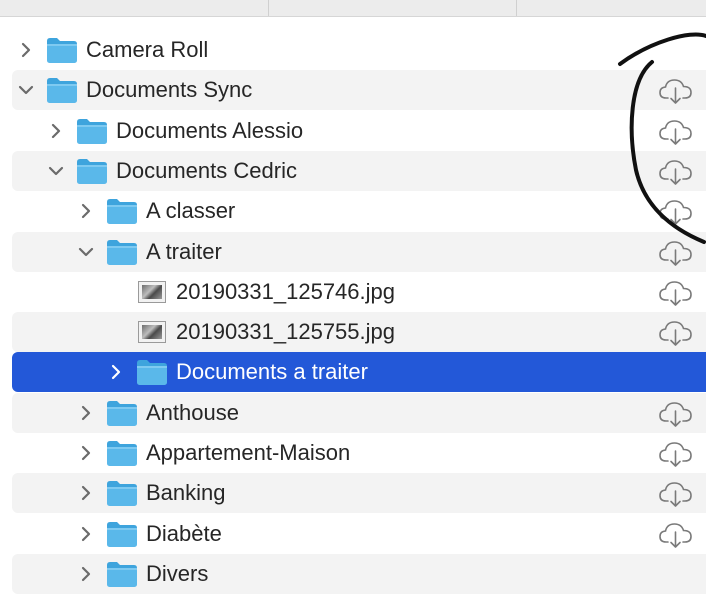  What do you see at coordinates (206, 170) in the screenshot?
I see `folder-name: Documents Cedric` at bounding box center [206, 170].